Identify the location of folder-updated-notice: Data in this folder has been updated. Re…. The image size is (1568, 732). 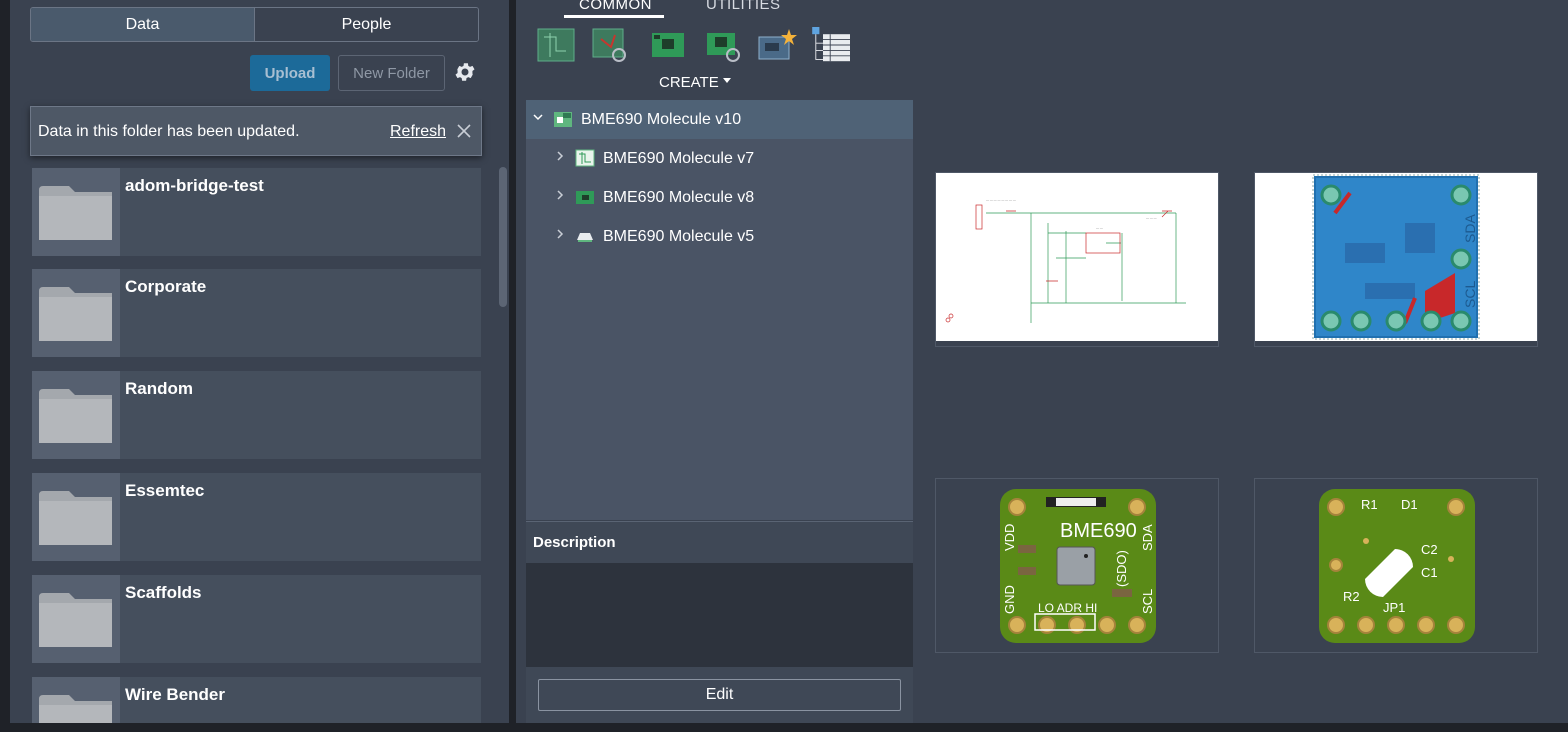
(256, 131).